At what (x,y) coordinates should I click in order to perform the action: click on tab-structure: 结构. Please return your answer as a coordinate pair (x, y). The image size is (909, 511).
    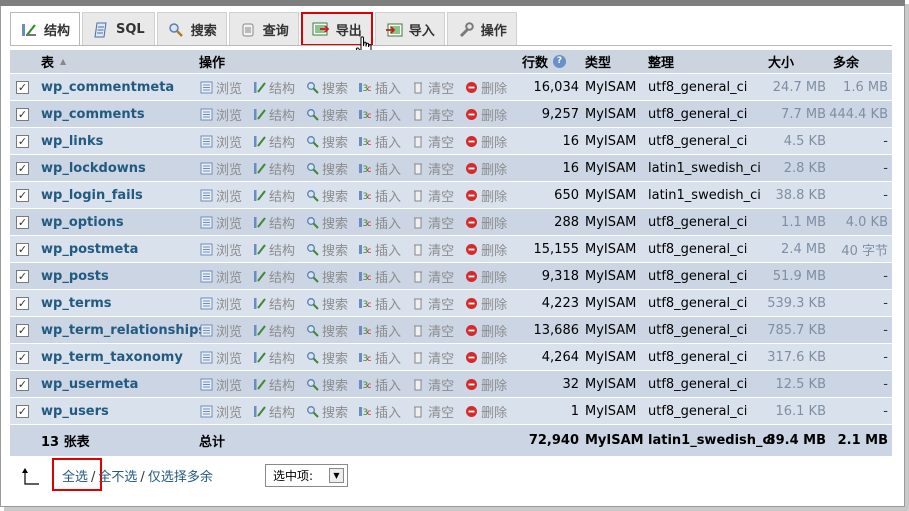
    Looking at the image, I should click on (45, 29).